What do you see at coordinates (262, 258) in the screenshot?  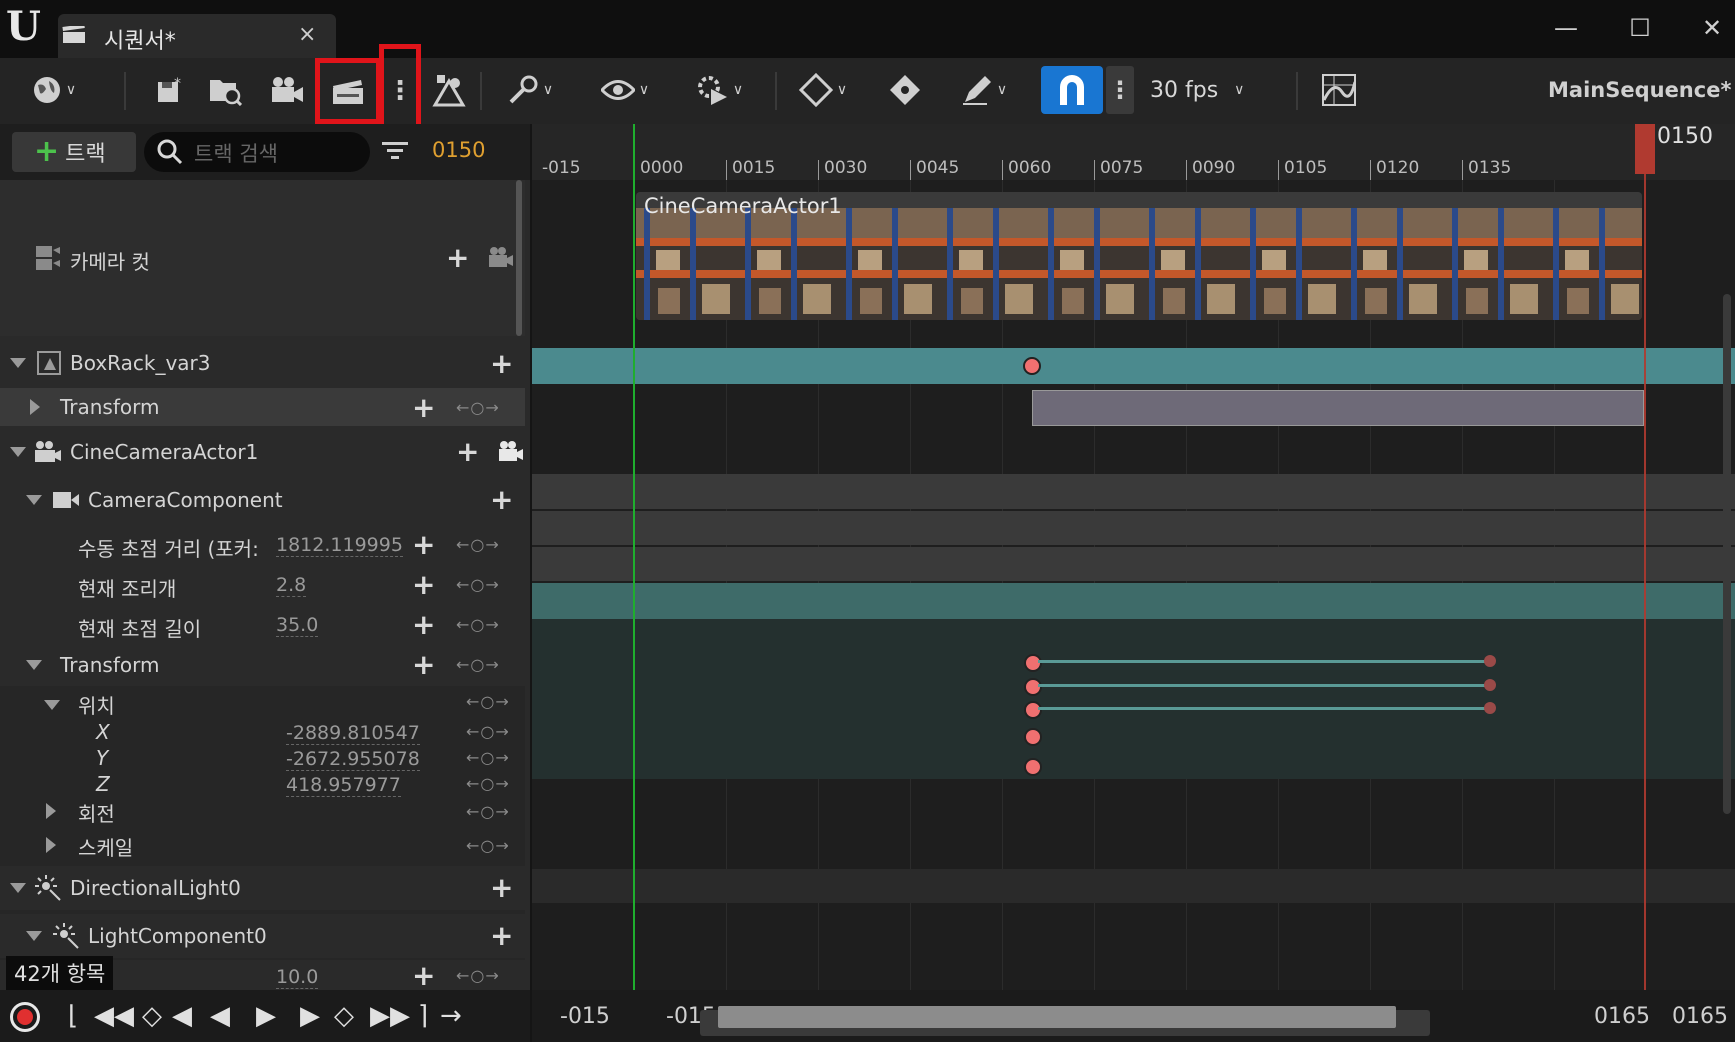 I see `camera-cut-track: 카메라 컷 +` at bounding box center [262, 258].